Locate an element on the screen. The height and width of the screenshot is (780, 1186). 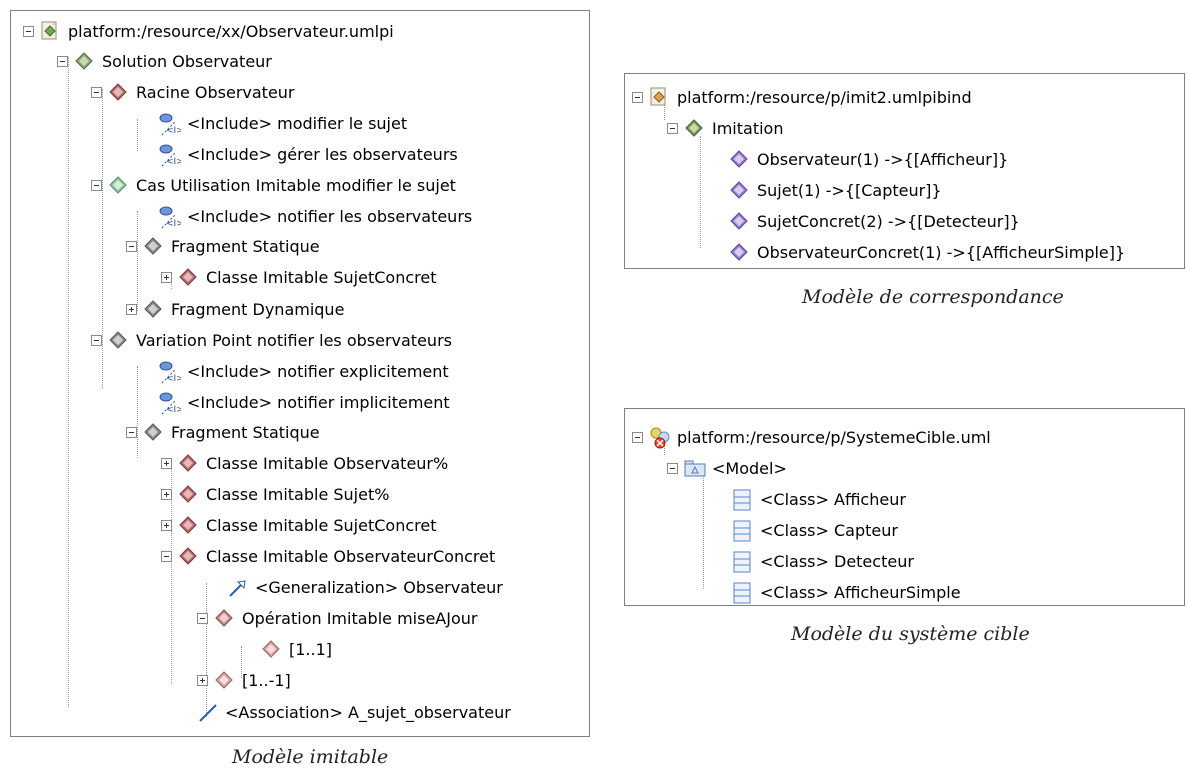
tree-row: <Generalization> Observateur is located at coordinates (365, 587).